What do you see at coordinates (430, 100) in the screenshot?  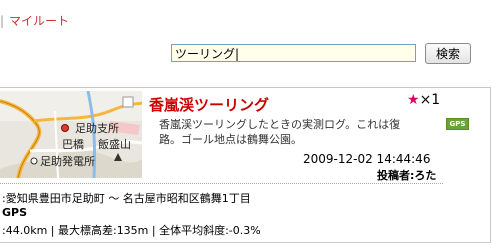 I see `favorite-count-value: ×1` at bounding box center [430, 100].